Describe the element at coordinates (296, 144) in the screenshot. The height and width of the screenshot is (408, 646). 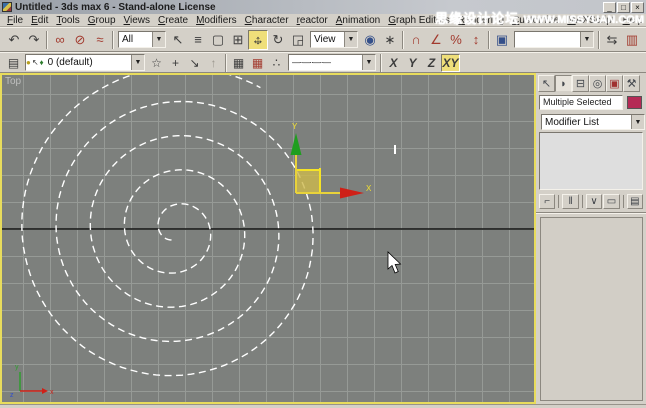
I see `gizmo-y-arrowhead` at that location.